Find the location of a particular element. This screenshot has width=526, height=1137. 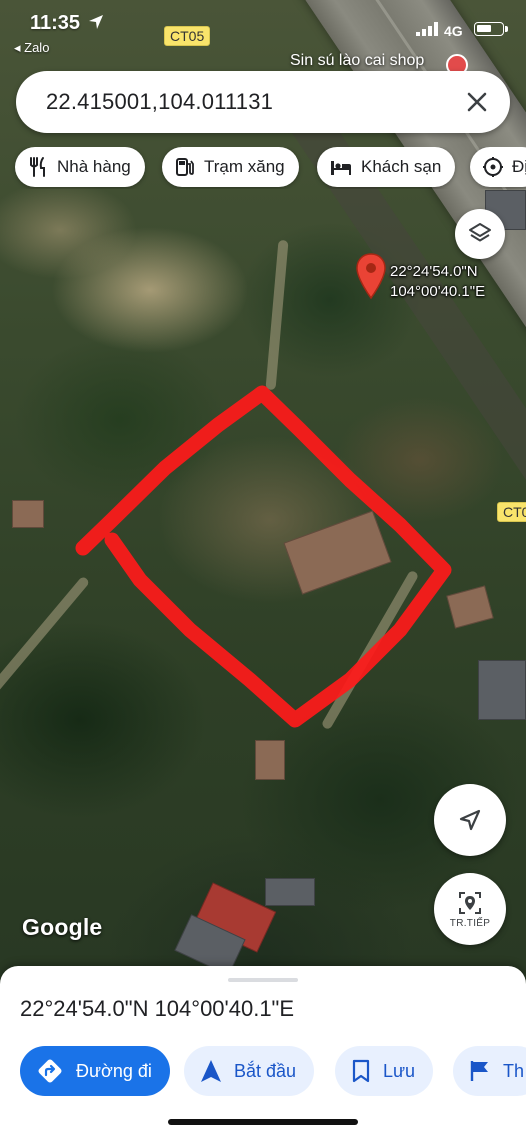

layers-icon is located at coordinates (480, 232).